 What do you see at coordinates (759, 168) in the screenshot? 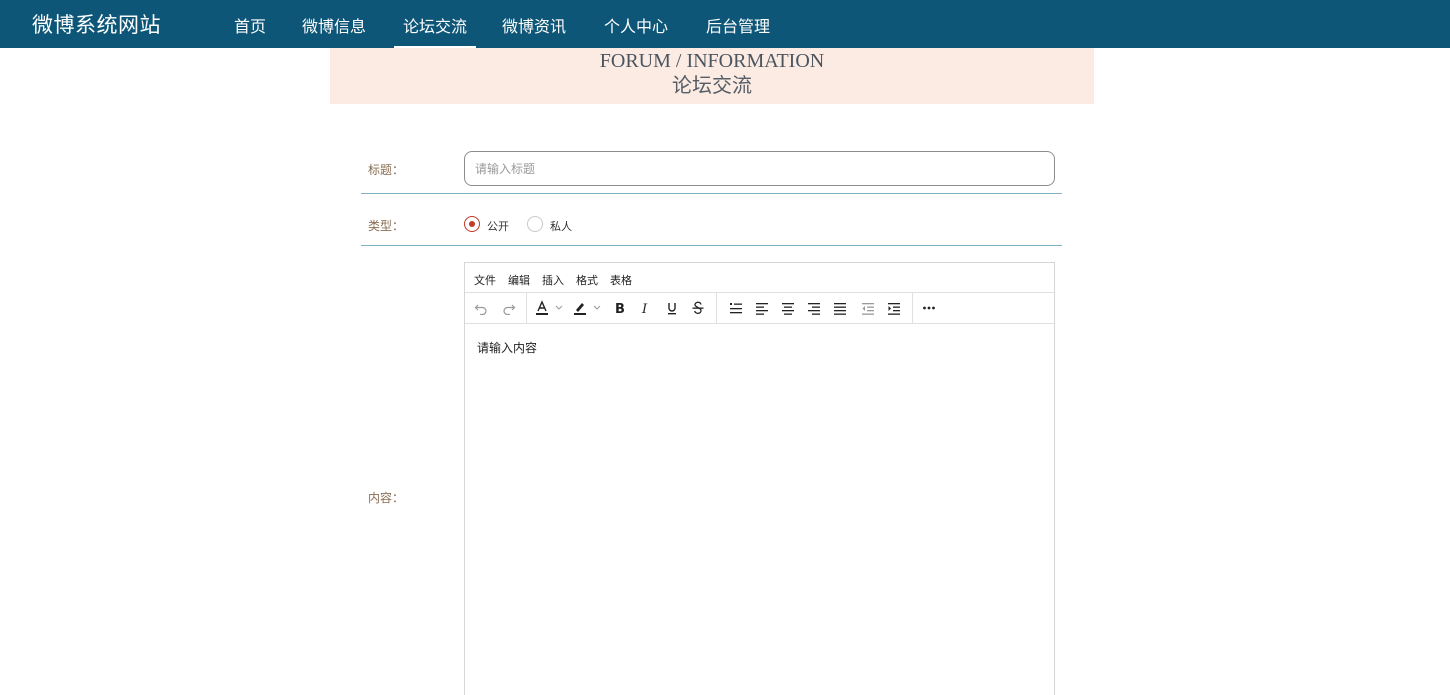
I see `title-input` at bounding box center [759, 168].